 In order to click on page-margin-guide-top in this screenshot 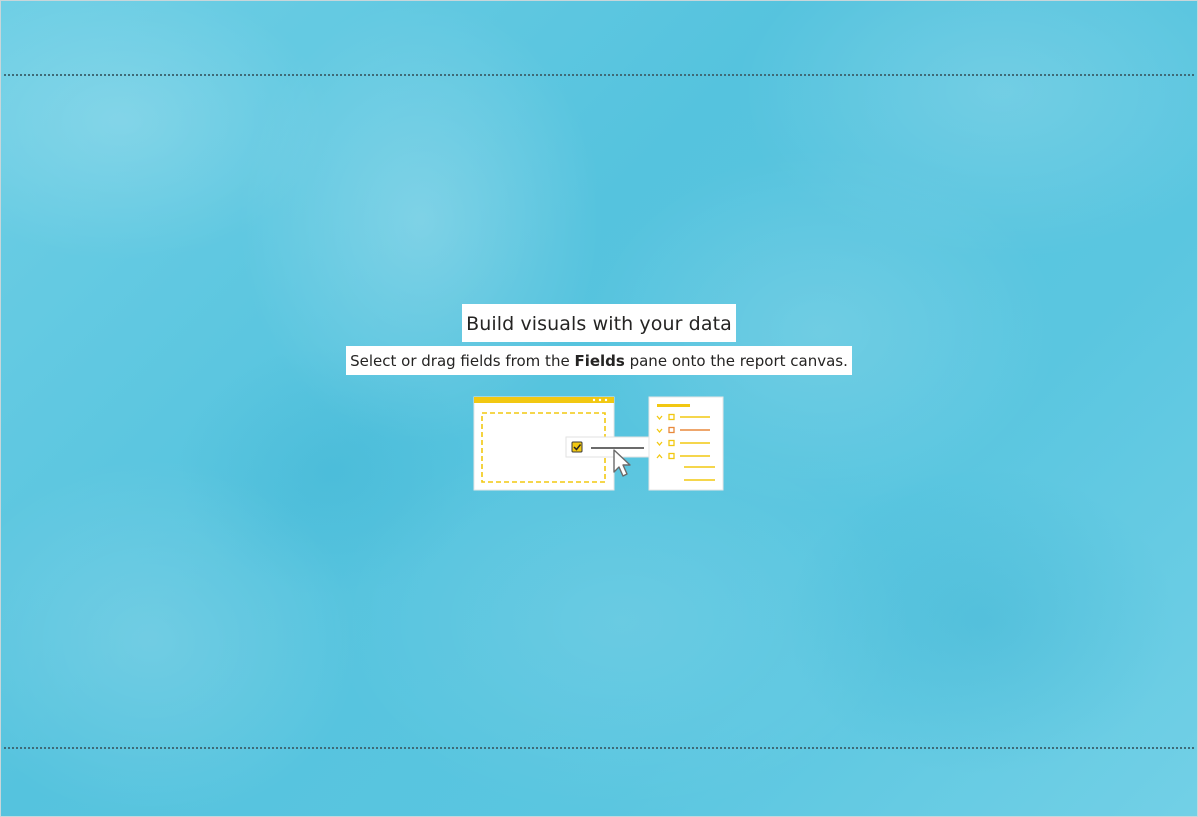, I will do `click(599, 75)`.